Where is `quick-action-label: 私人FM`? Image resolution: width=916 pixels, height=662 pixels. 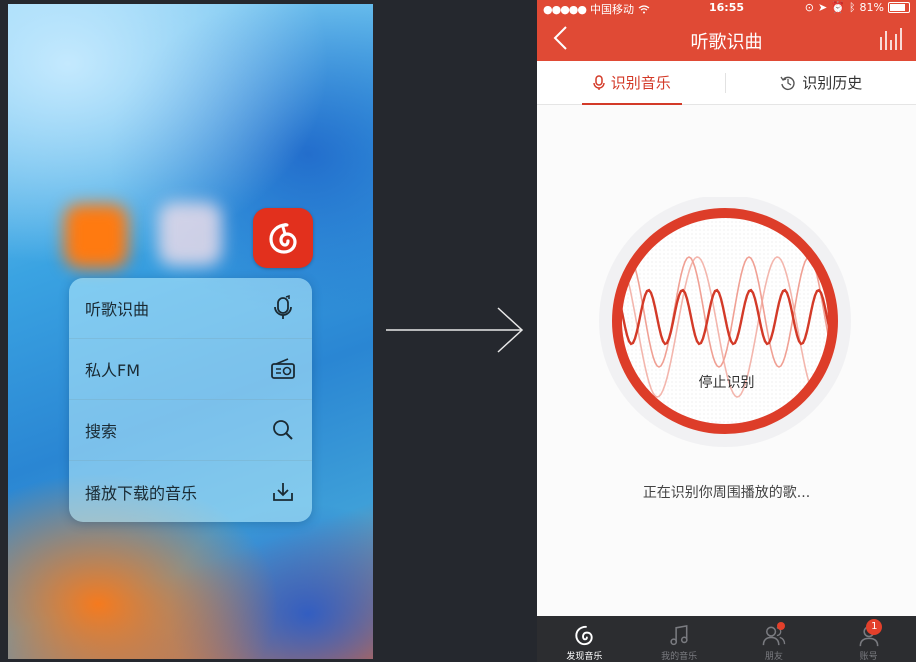 quick-action-label: 私人FM is located at coordinates (113, 370).